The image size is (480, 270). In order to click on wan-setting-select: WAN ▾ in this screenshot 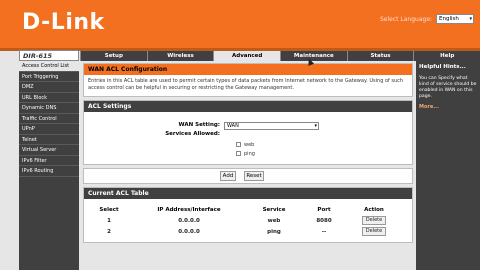, I will do `click(271, 126)`.